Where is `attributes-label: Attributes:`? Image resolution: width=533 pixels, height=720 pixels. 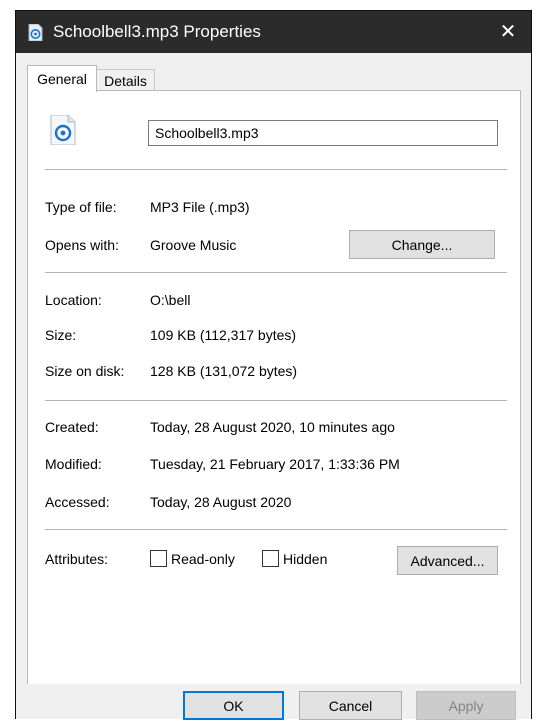
attributes-label: Attributes: is located at coordinates (77, 559).